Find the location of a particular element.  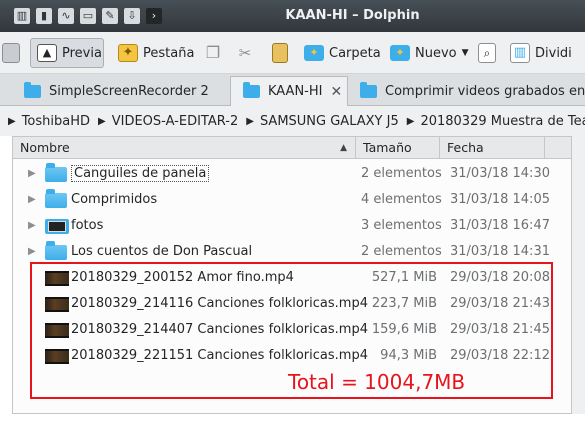

panel-toggle-button is located at coordinates (14, 53).